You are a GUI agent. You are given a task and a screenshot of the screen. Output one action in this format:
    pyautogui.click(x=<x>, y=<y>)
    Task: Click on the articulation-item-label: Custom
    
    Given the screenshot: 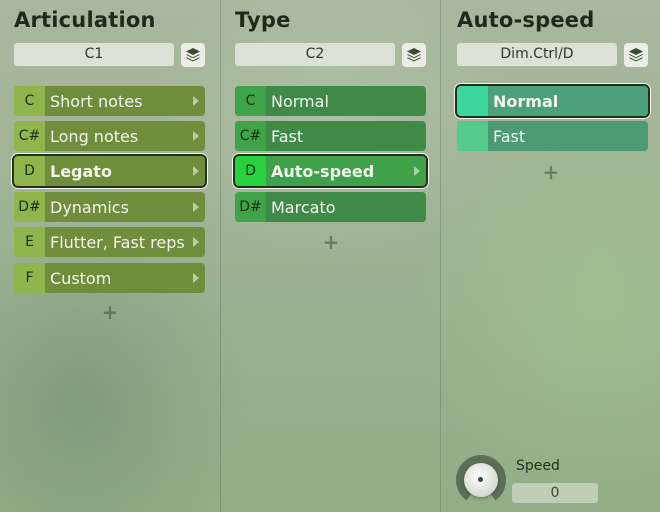 What is the action you would take?
    pyautogui.click(x=81, y=278)
    